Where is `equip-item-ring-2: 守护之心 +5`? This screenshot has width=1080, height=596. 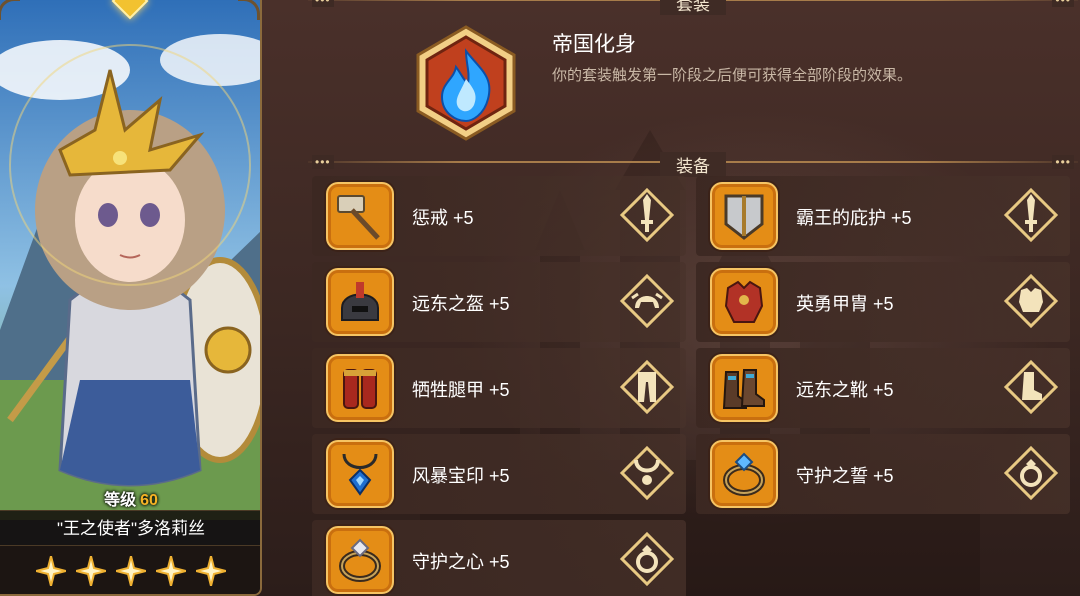 equip-item-ring-2: 守护之心 +5 is located at coordinates (499, 558).